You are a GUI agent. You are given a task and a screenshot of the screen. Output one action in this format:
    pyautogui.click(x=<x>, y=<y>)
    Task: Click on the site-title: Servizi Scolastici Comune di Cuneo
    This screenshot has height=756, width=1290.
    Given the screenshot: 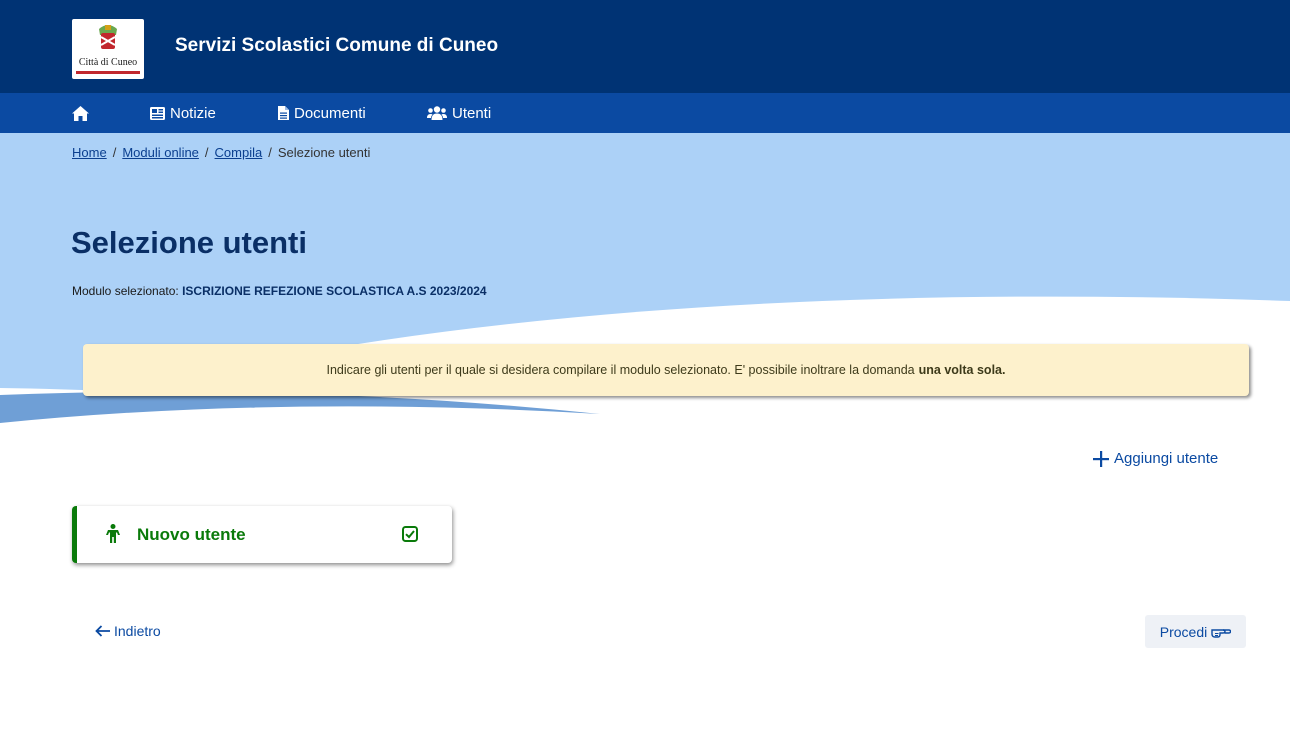 What is the action you would take?
    pyautogui.click(x=336, y=46)
    